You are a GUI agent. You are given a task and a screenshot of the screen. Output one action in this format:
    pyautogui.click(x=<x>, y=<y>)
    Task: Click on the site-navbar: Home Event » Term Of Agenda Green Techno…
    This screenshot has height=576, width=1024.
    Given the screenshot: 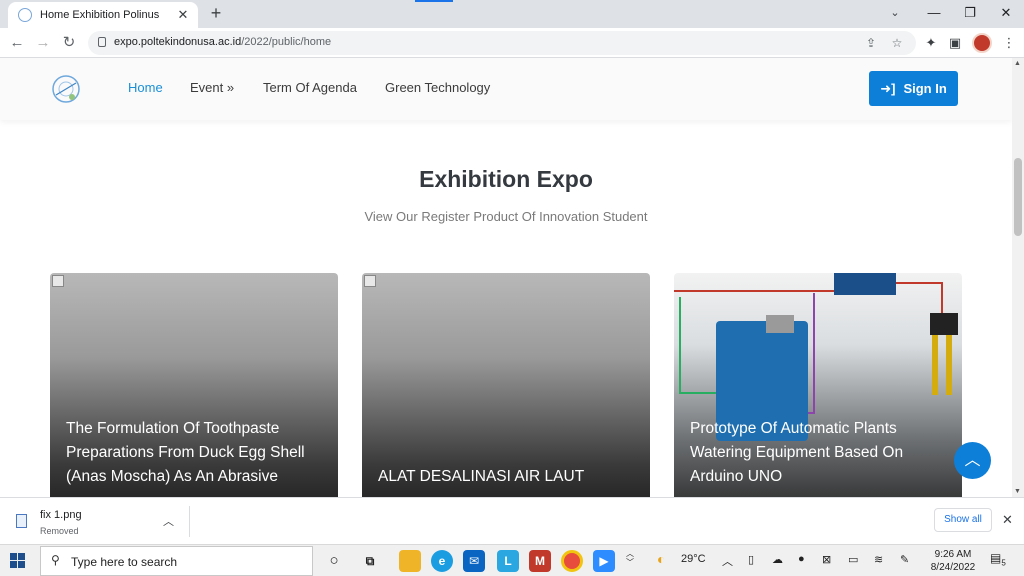 What is the action you would take?
    pyautogui.click(x=506, y=89)
    